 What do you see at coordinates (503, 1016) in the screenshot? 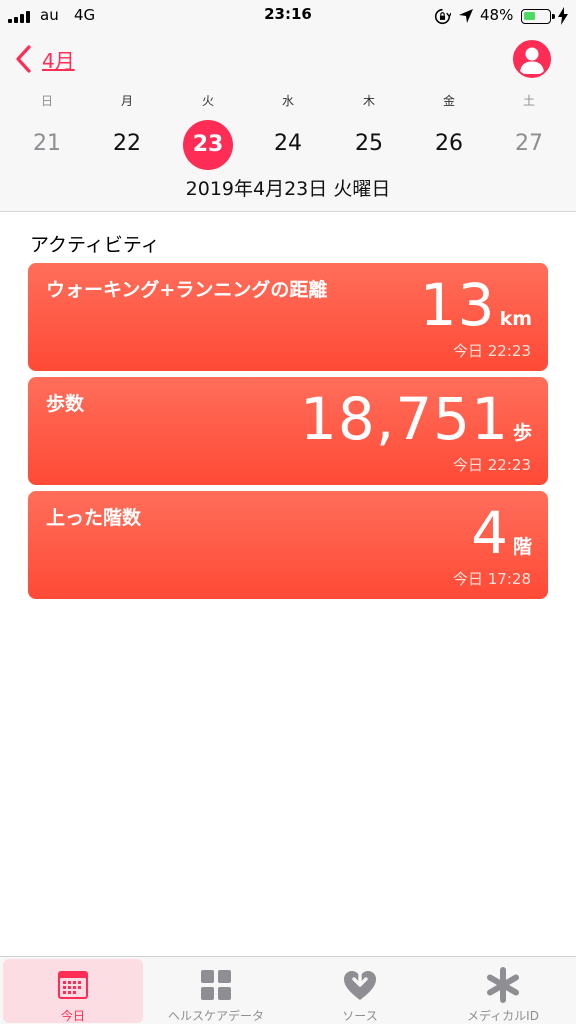
I see `tab-label: メディカルID` at bounding box center [503, 1016].